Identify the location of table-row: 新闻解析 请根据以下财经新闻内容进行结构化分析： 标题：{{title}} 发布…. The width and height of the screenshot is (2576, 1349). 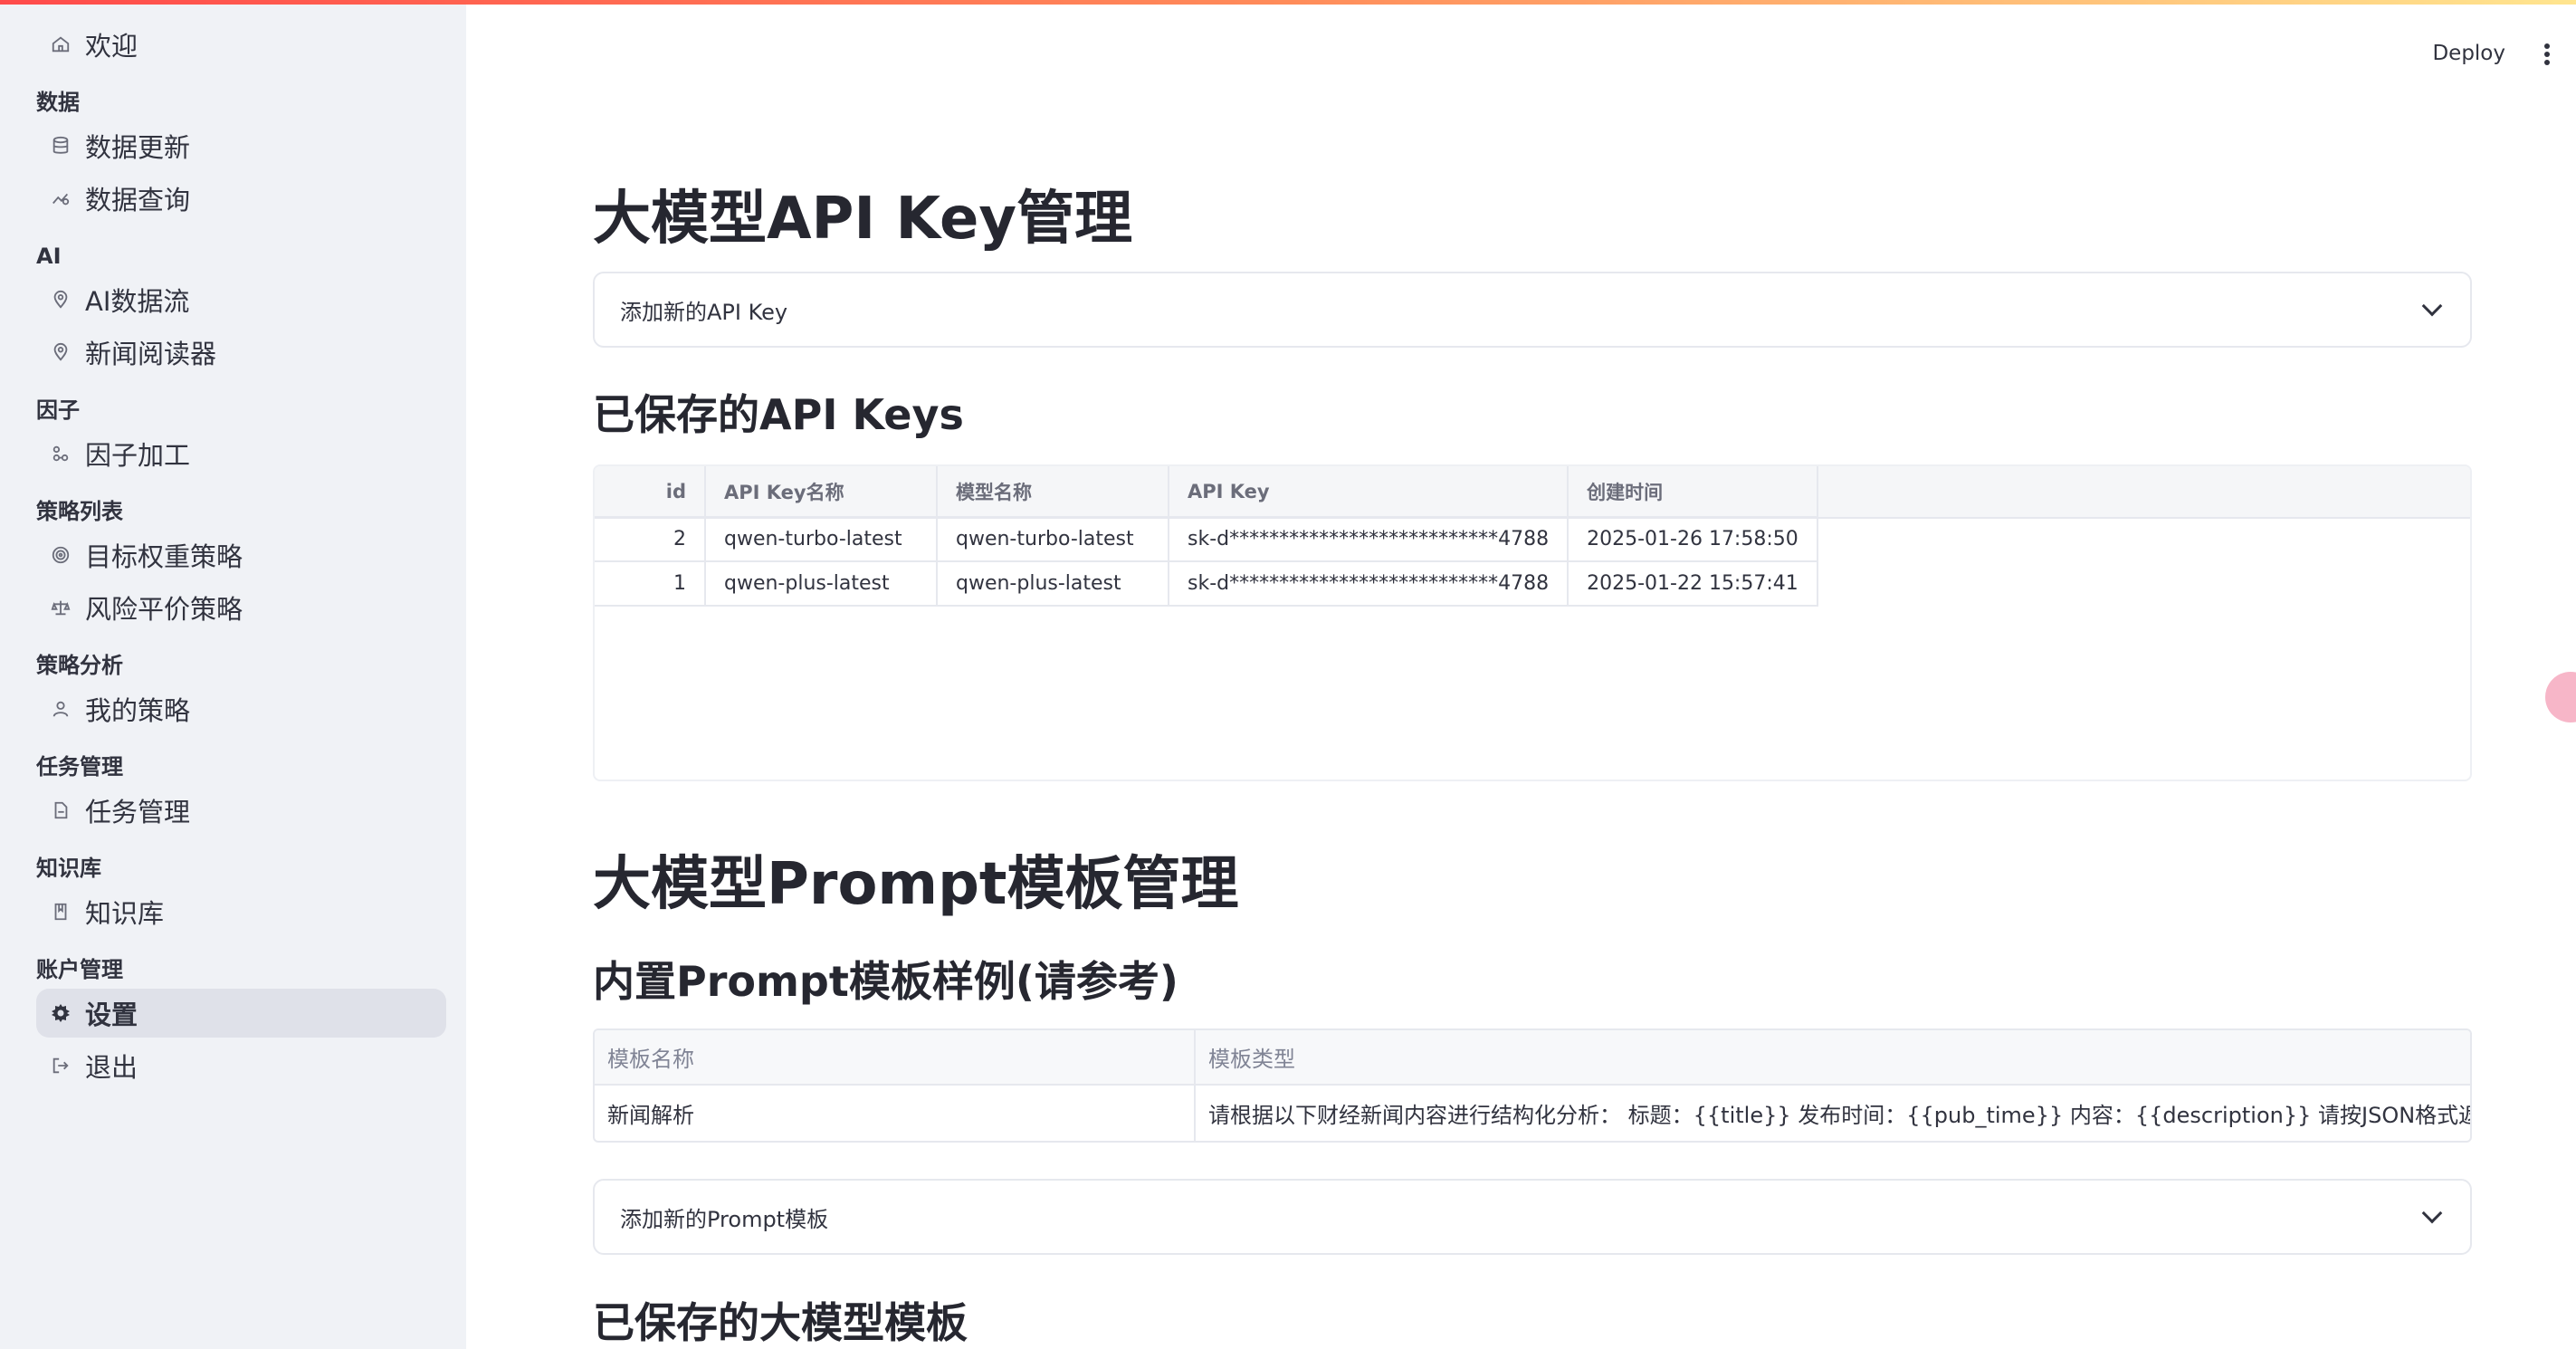
(1533, 1113).